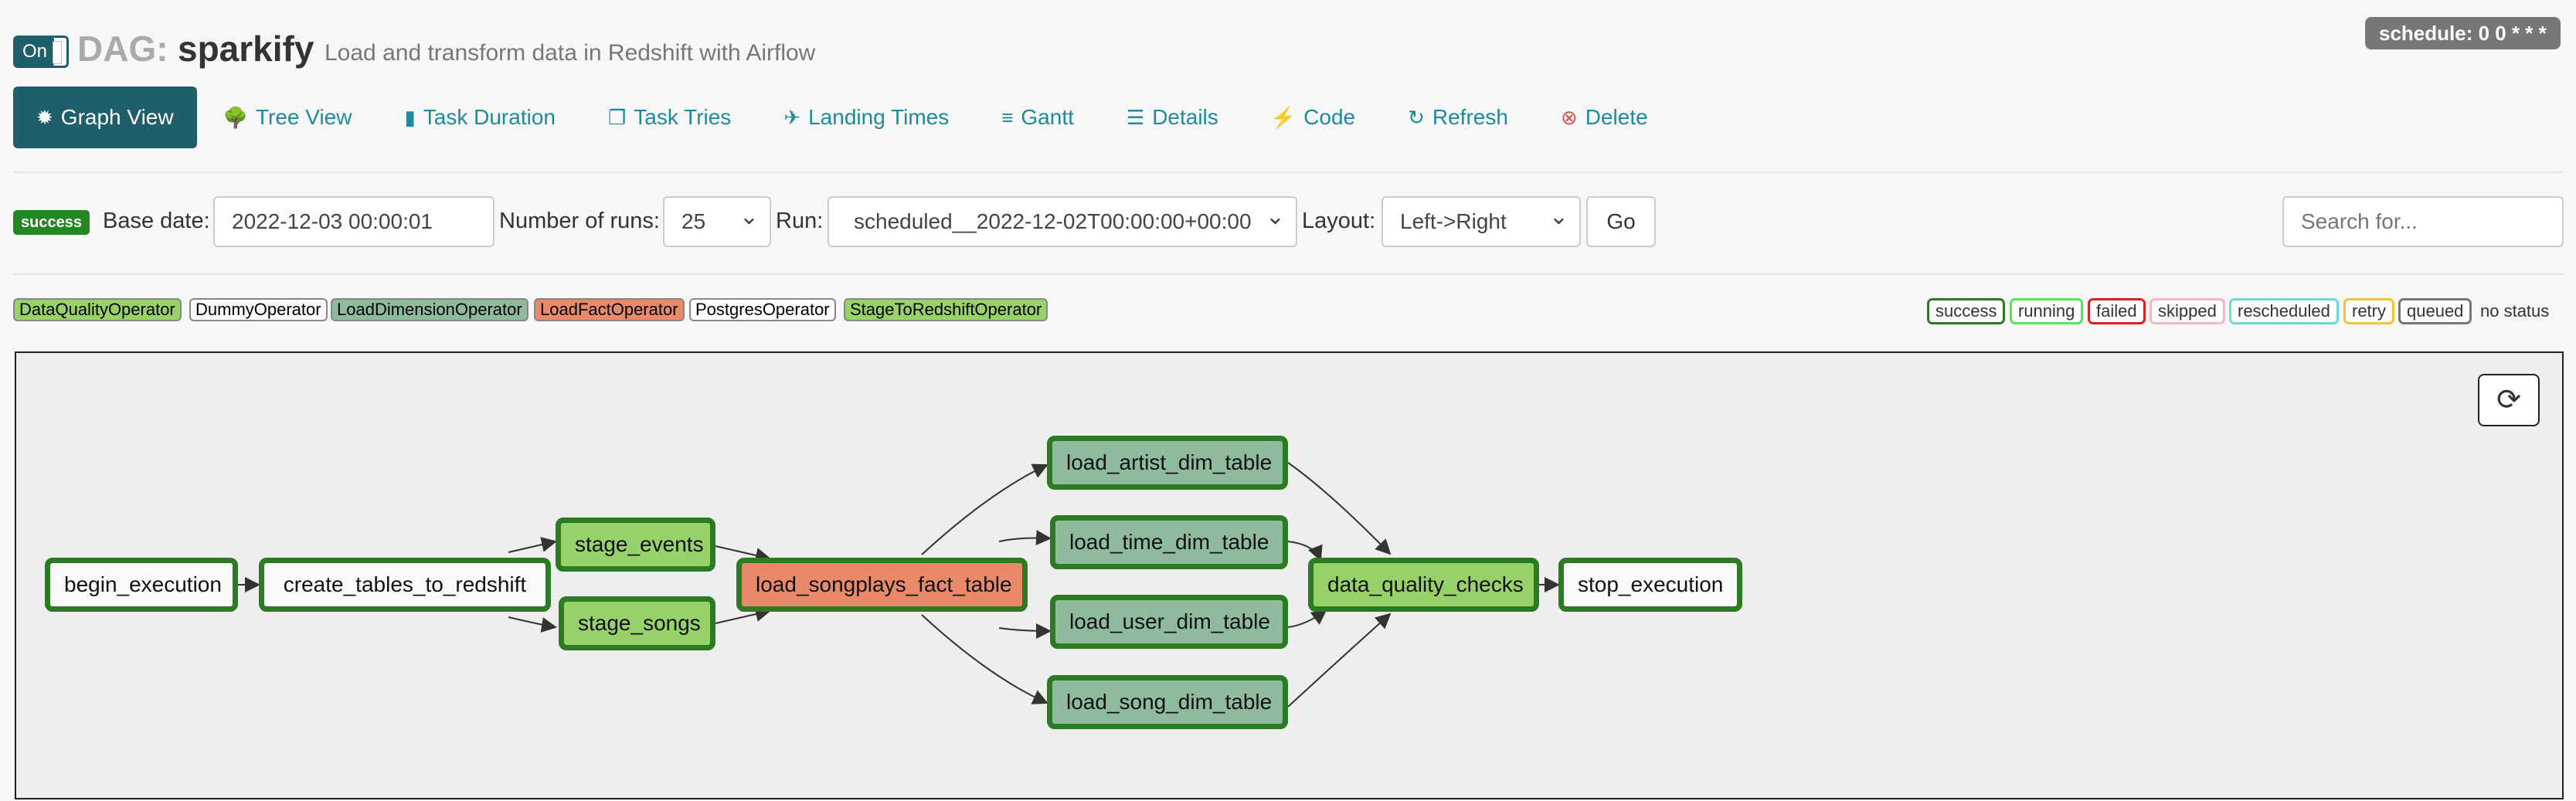  I want to click on number-of-runs-label: Number of runs:, so click(579, 221).